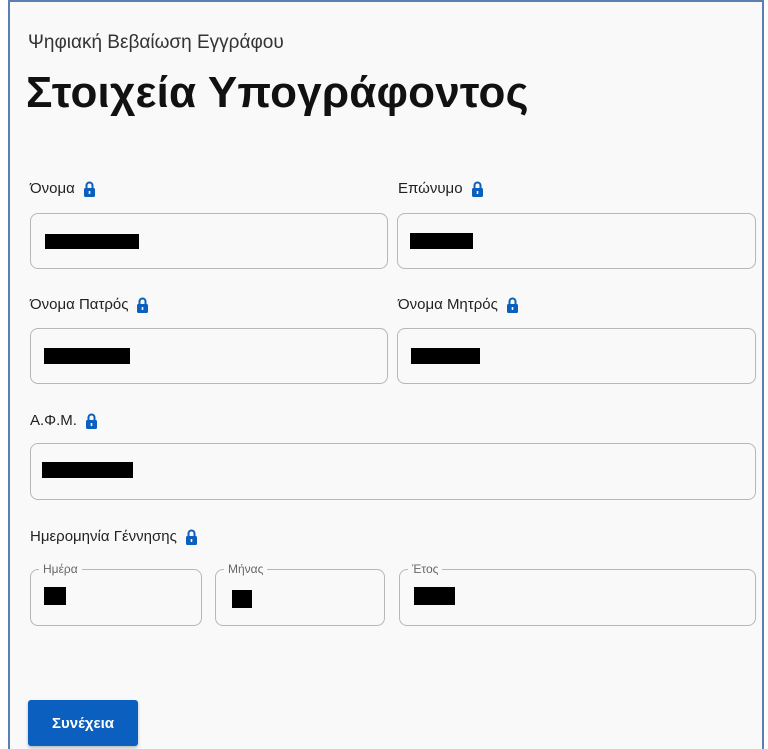 The width and height of the screenshot is (768, 749). I want to click on mother-name-label-text: Όνομα Μητρός, so click(448, 304).